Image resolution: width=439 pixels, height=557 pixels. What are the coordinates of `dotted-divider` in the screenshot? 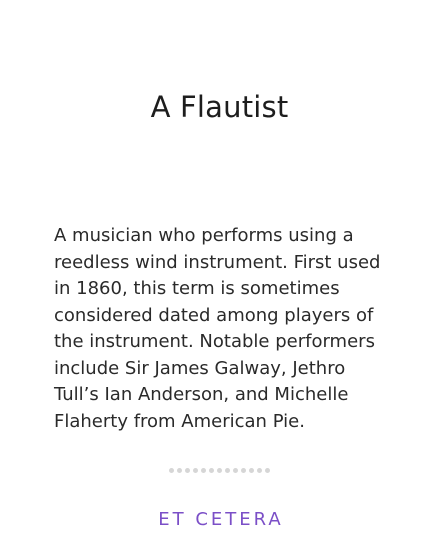 It's located at (219, 470).